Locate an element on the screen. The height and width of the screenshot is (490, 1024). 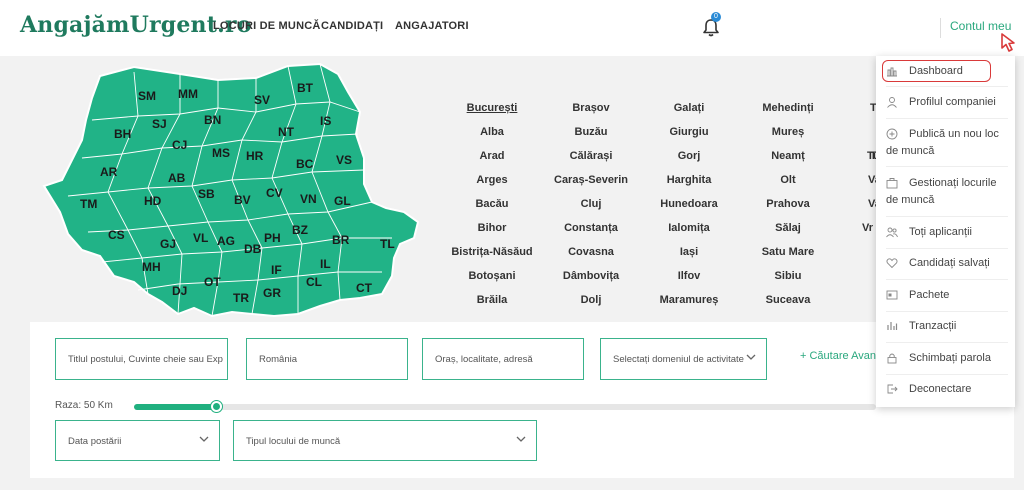
notifications-bell-icon: 0 is located at coordinates (711, 25).